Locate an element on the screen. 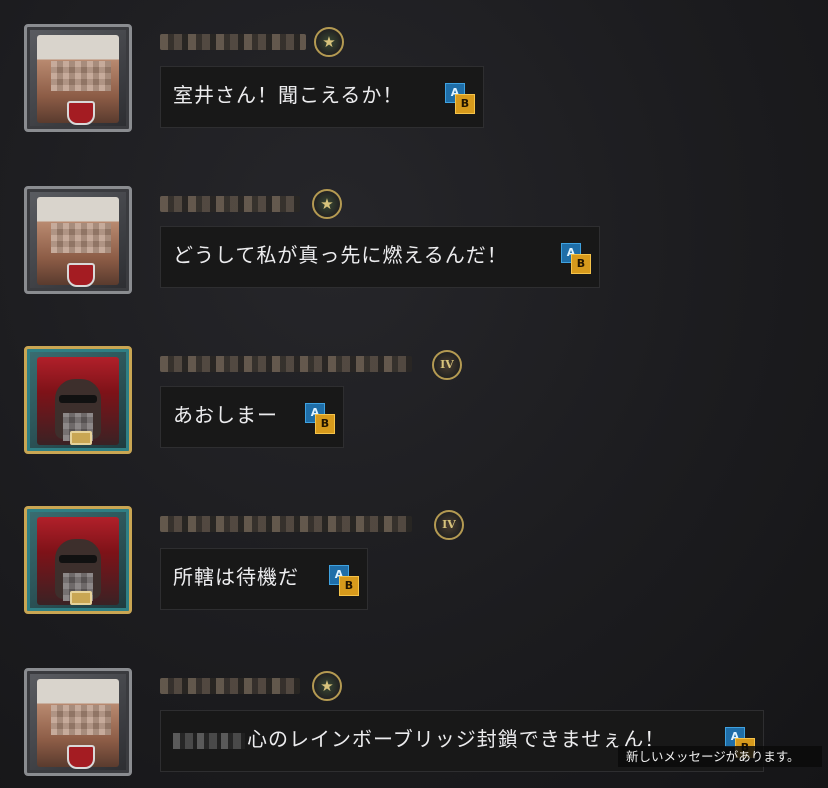 Image resolution: width=828 pixels, height=788 pixels. new-message-notification: 新しいメッセージがあります。 is located at coordinates (720, 756).